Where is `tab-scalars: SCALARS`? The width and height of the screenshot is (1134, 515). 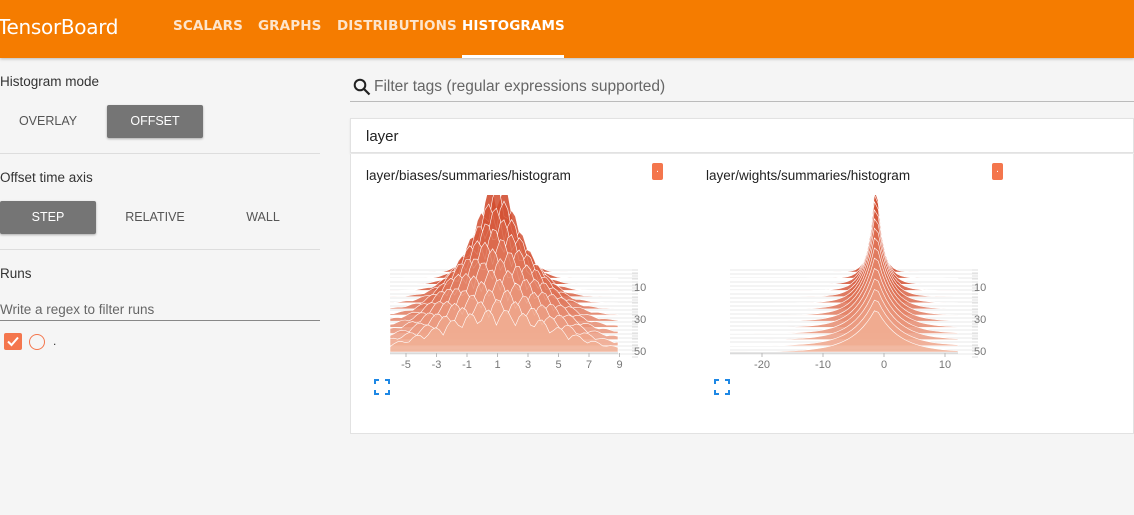
tab-scalars: SCALARS is located at coordinates (208, 29).